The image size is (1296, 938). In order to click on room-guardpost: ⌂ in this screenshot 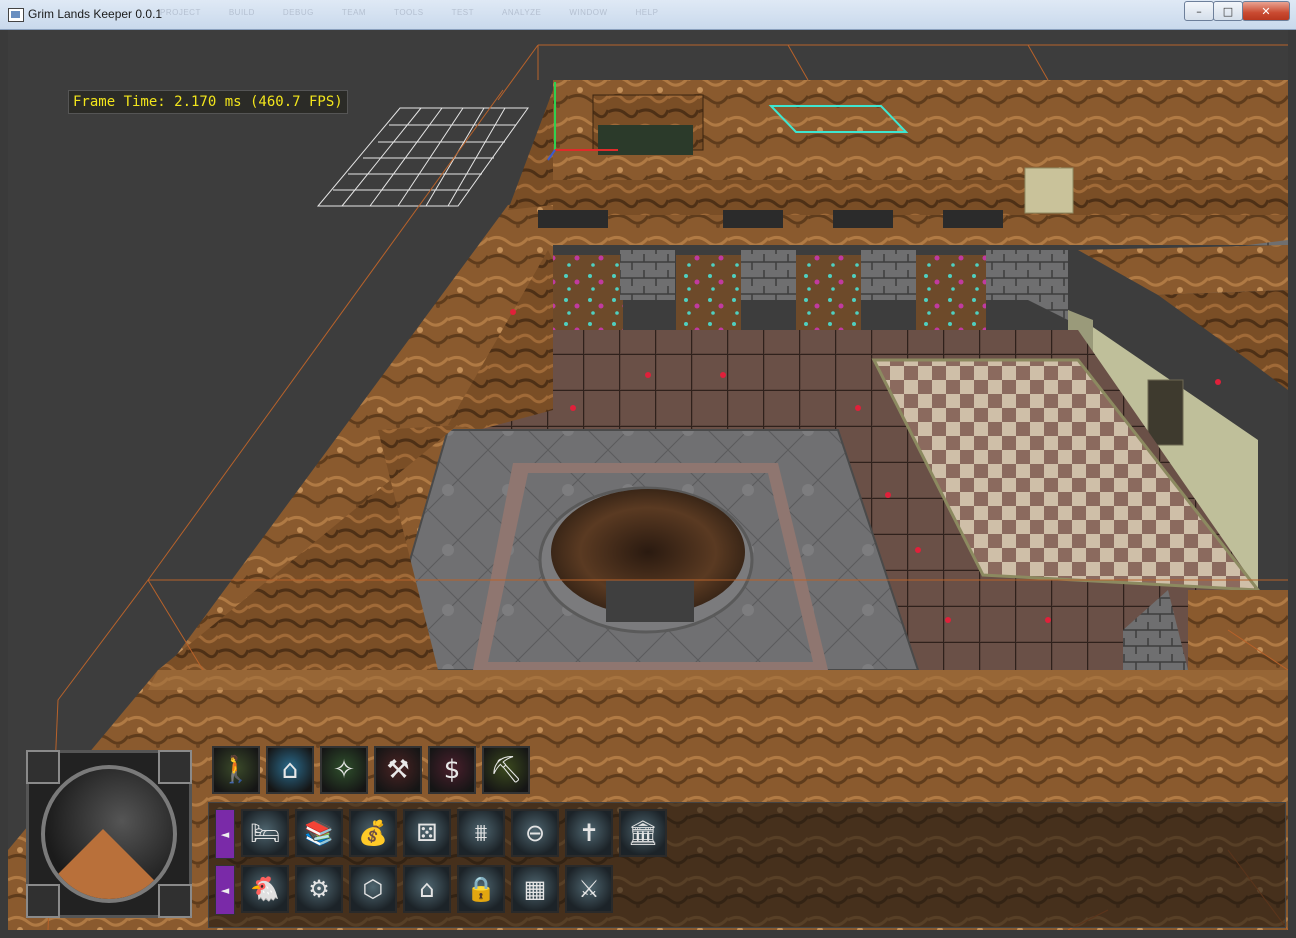, I will do `click(427, 889)`.